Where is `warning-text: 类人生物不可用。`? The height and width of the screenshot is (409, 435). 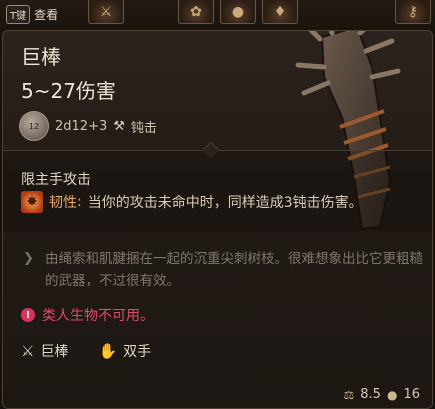 warning-text: 类人生物不可用。 is located at coordinates (98, 316).